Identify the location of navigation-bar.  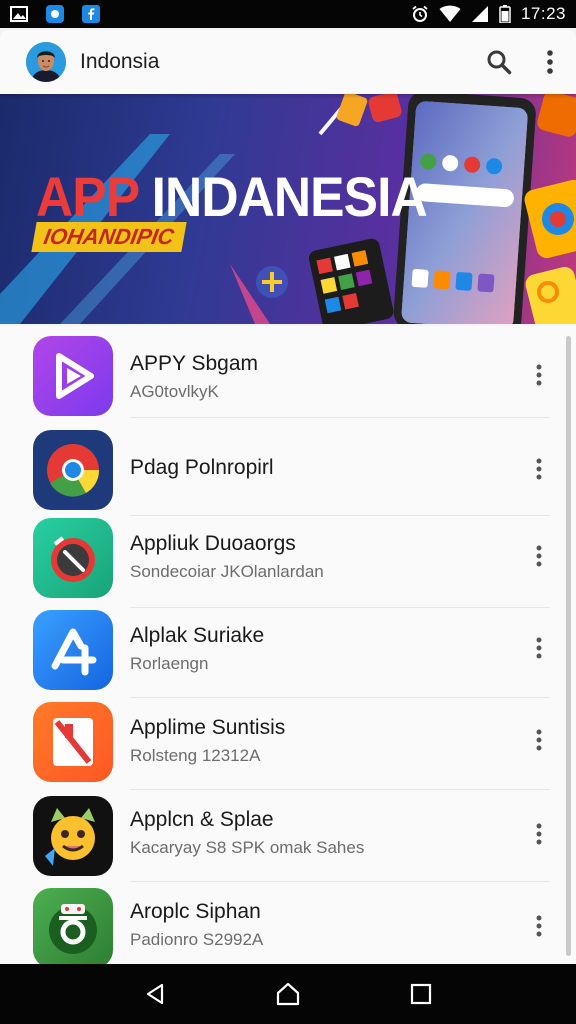
(288, 994).